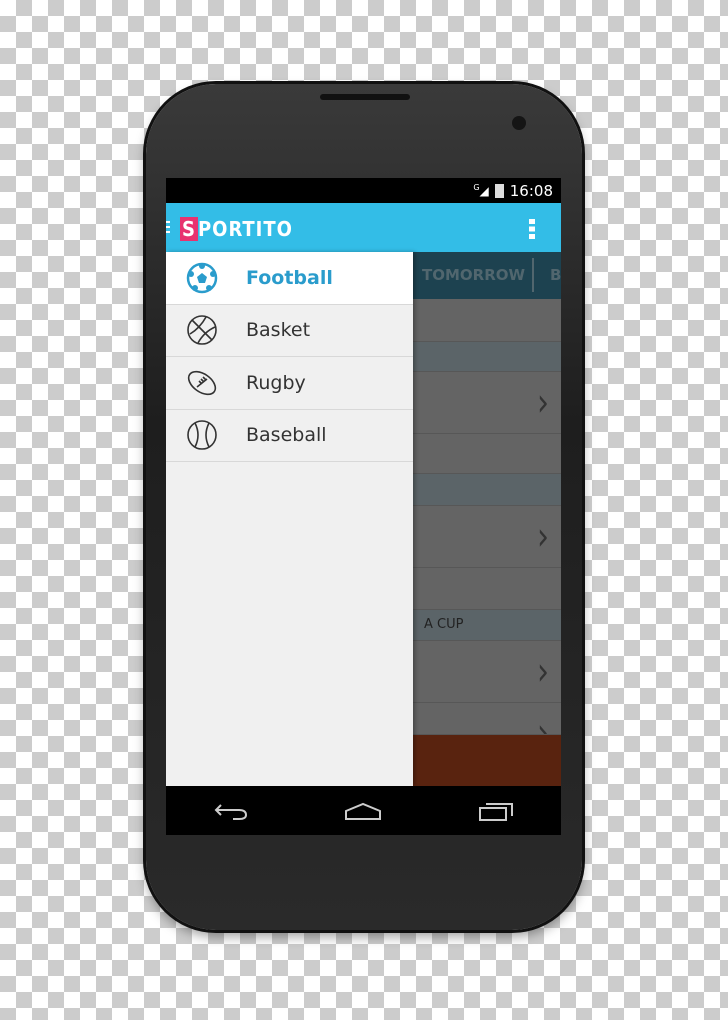 The width and height of the screenshot is (728, 1020). I want to click on rugby-ball-icon, so click(202, 382).